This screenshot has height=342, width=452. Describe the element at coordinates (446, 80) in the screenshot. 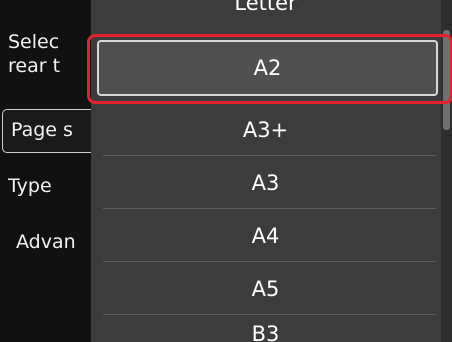

I see `scrollbar-thumb` at that location.